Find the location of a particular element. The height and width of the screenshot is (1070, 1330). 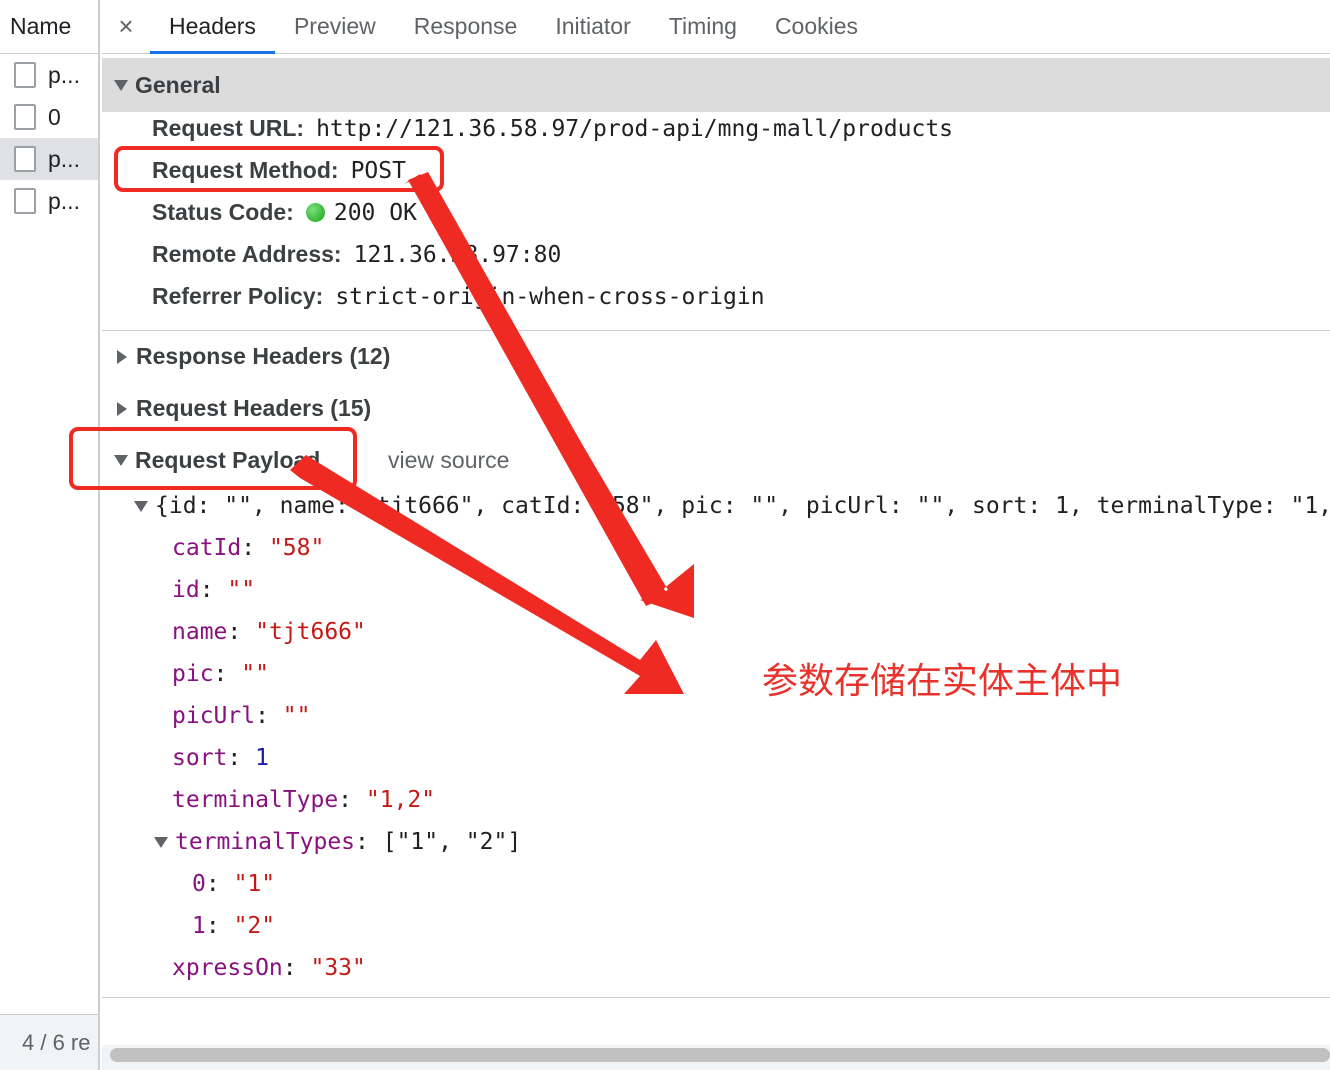

horizontal-scrollbar is located at coordinates (716, 1057).